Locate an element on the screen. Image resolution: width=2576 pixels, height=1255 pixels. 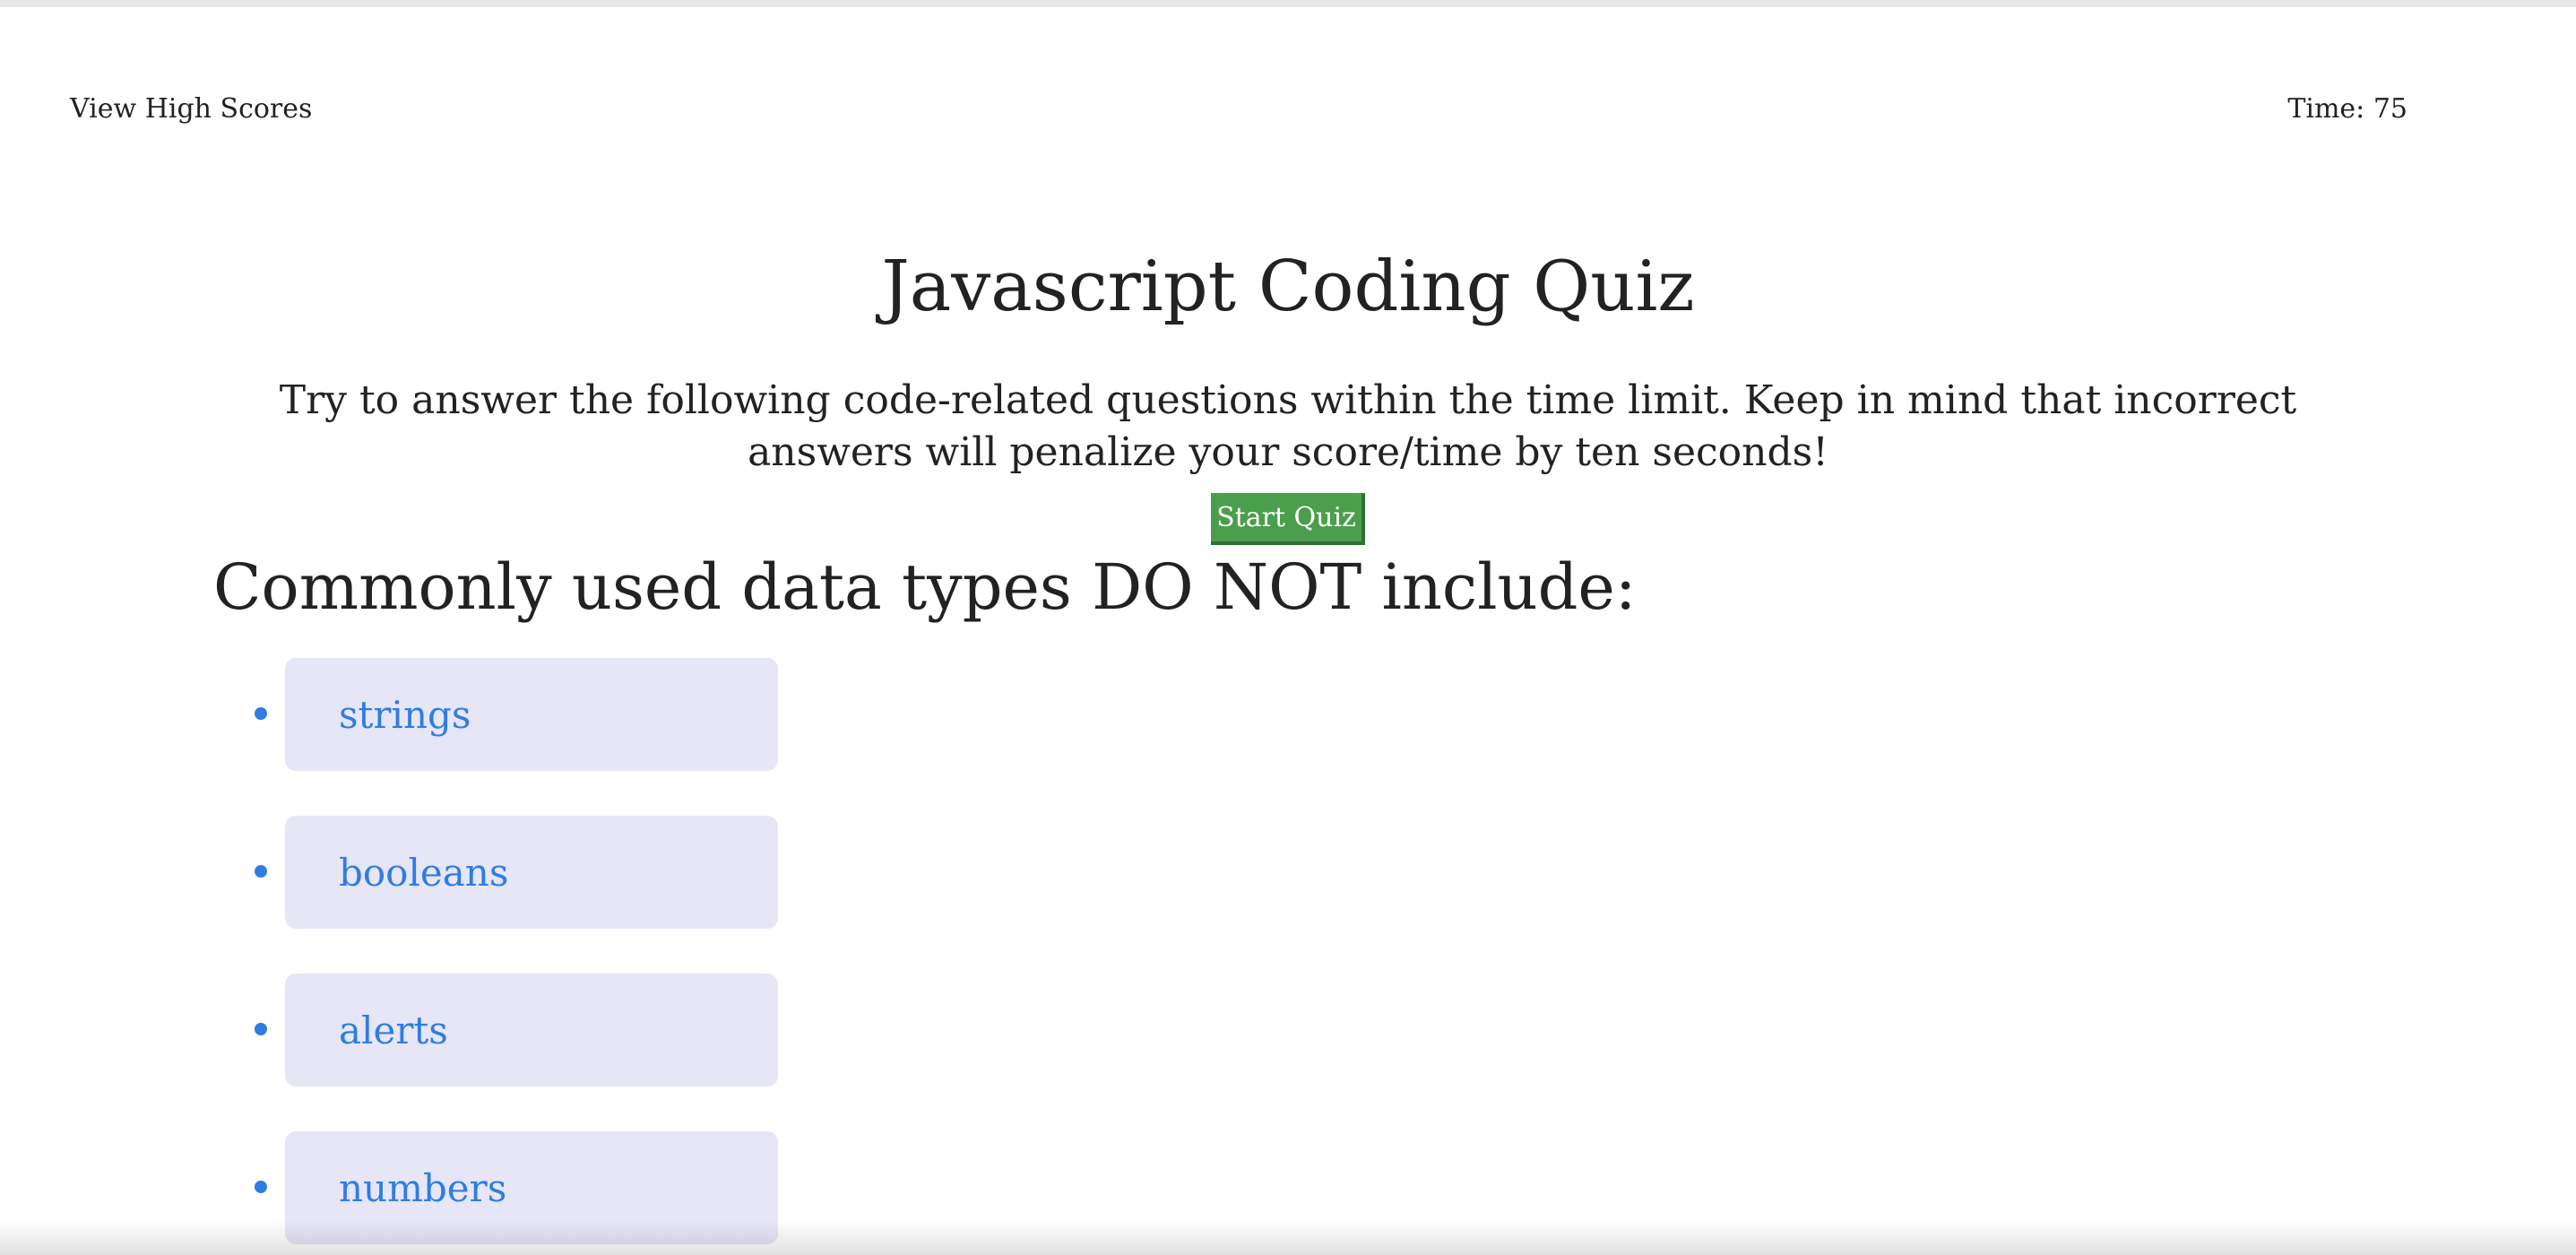
answer-button-numbers: numbers is located at coordinates (531, 1187).